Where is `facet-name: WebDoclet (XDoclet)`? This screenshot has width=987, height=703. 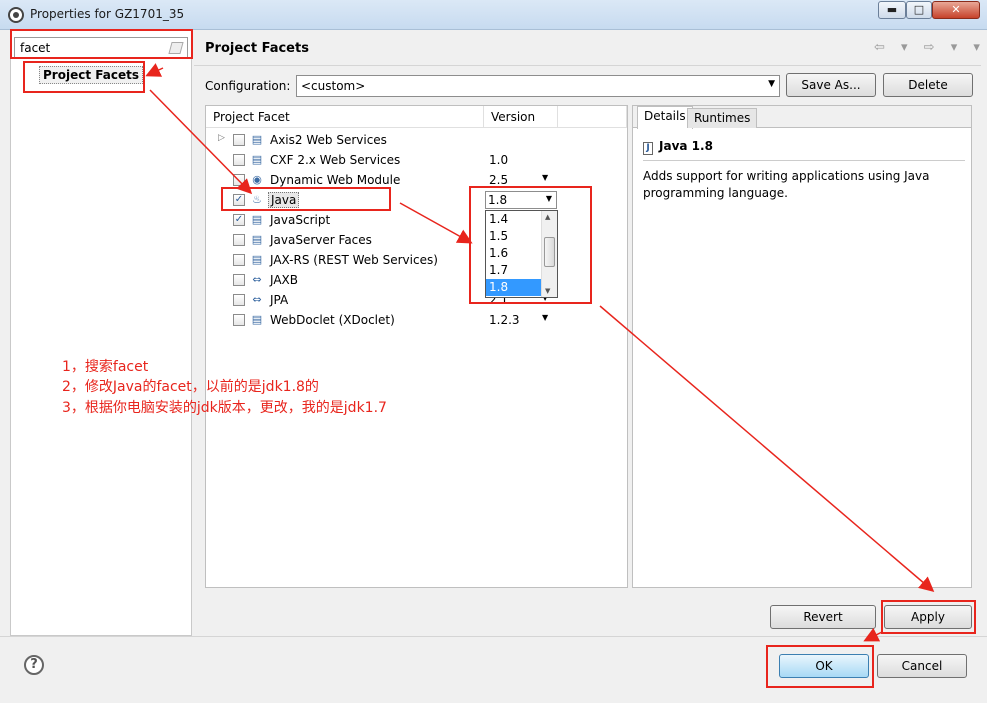 facet-name: WebDoclet (XDoclet) is located at coordinates (332, 320).